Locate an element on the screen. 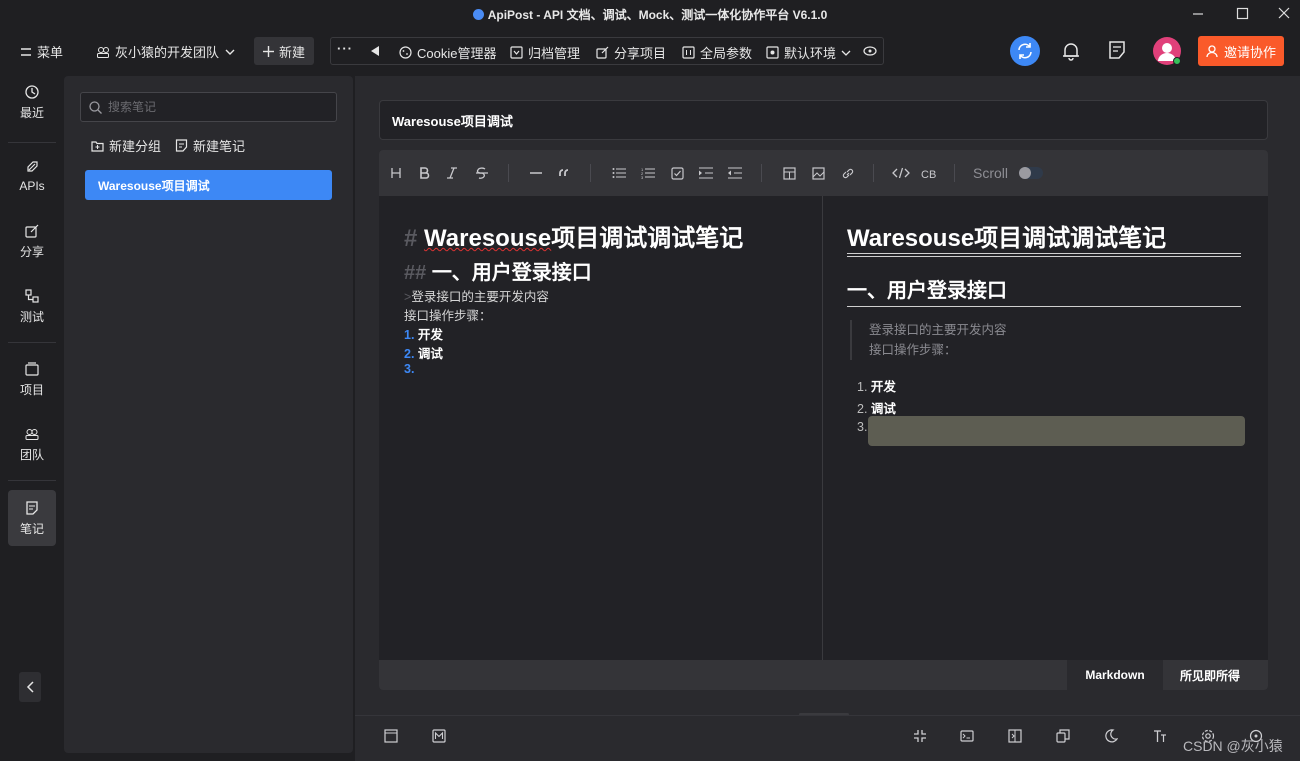 The width and height of the screenshot is (1300, 761). window-icon is located at coordinates (391, 736).